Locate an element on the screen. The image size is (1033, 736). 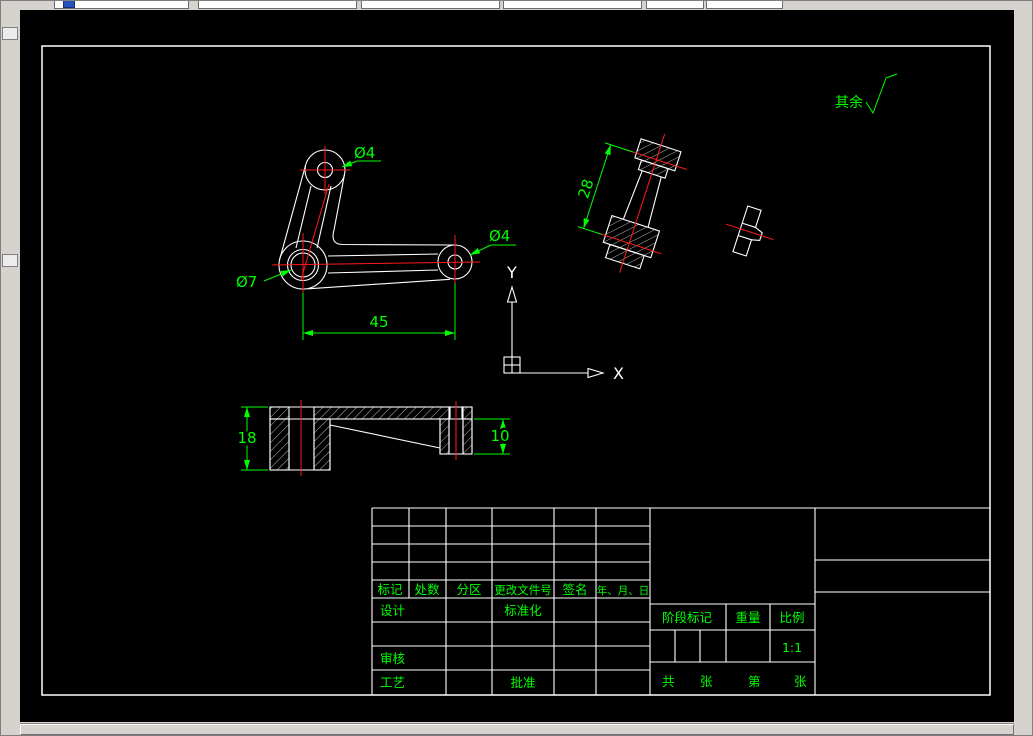
tb-header-signature: 签名 is located at coordinates (574, 589).